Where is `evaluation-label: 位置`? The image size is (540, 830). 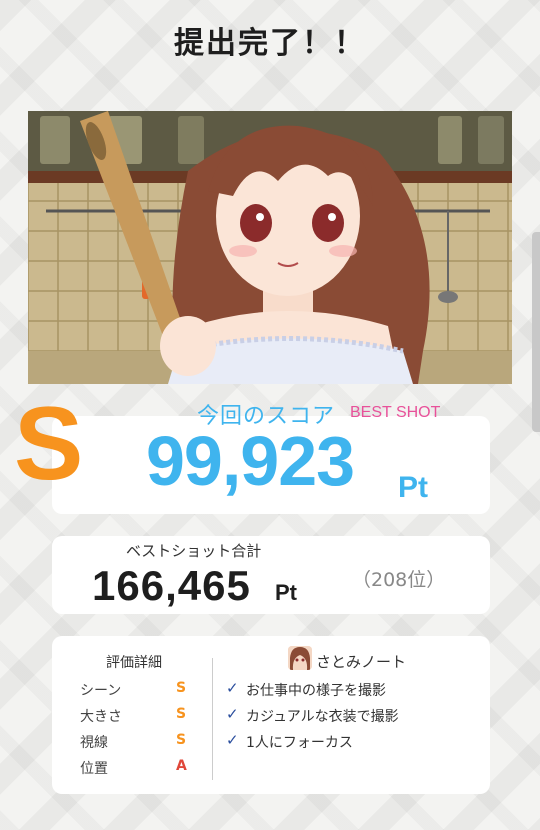 evaluation-label: 位置 is located at coordinates (94, 769).